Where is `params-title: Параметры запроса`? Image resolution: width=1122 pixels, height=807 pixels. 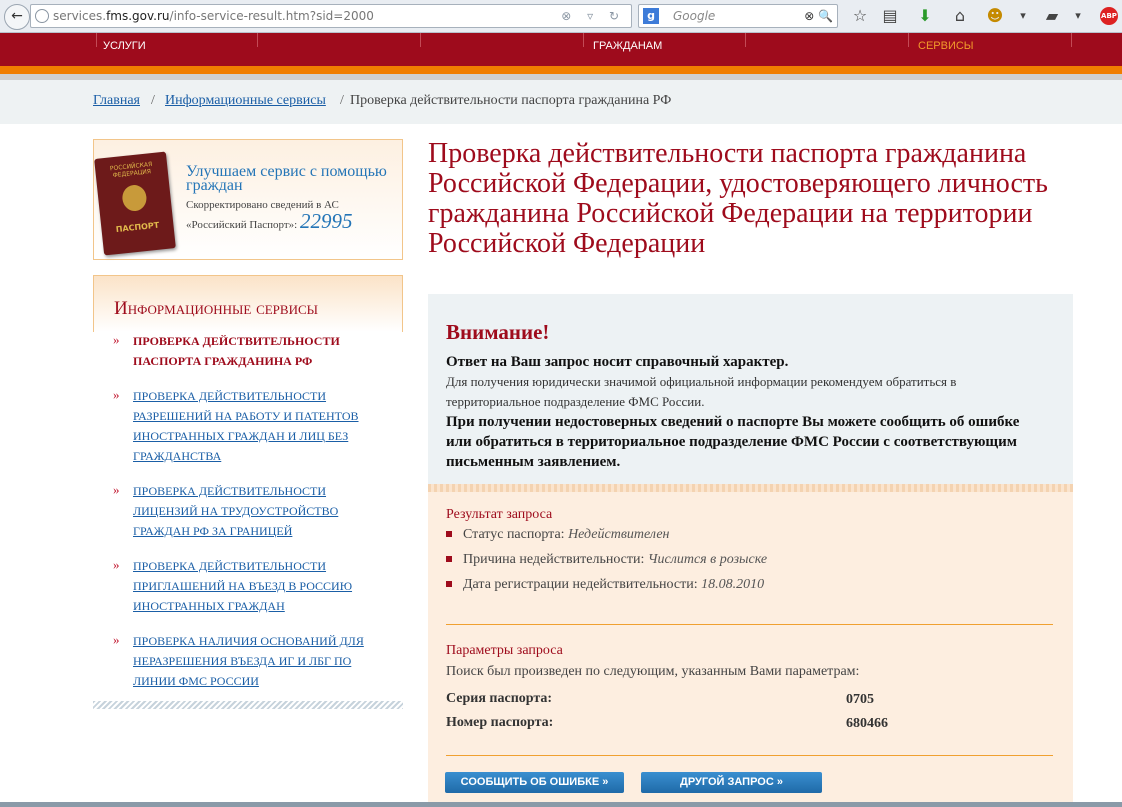
params-title: Параметры запроса is located at coordinates (504, 650).